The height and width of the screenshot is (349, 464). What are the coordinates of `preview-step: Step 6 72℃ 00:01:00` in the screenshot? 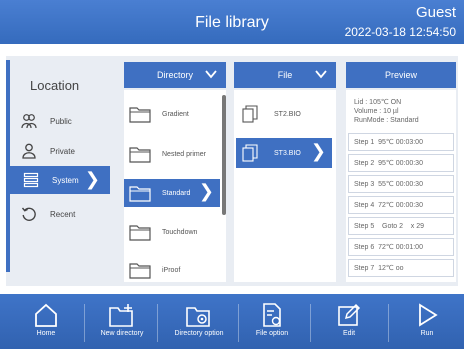 It's located at (401, 247).